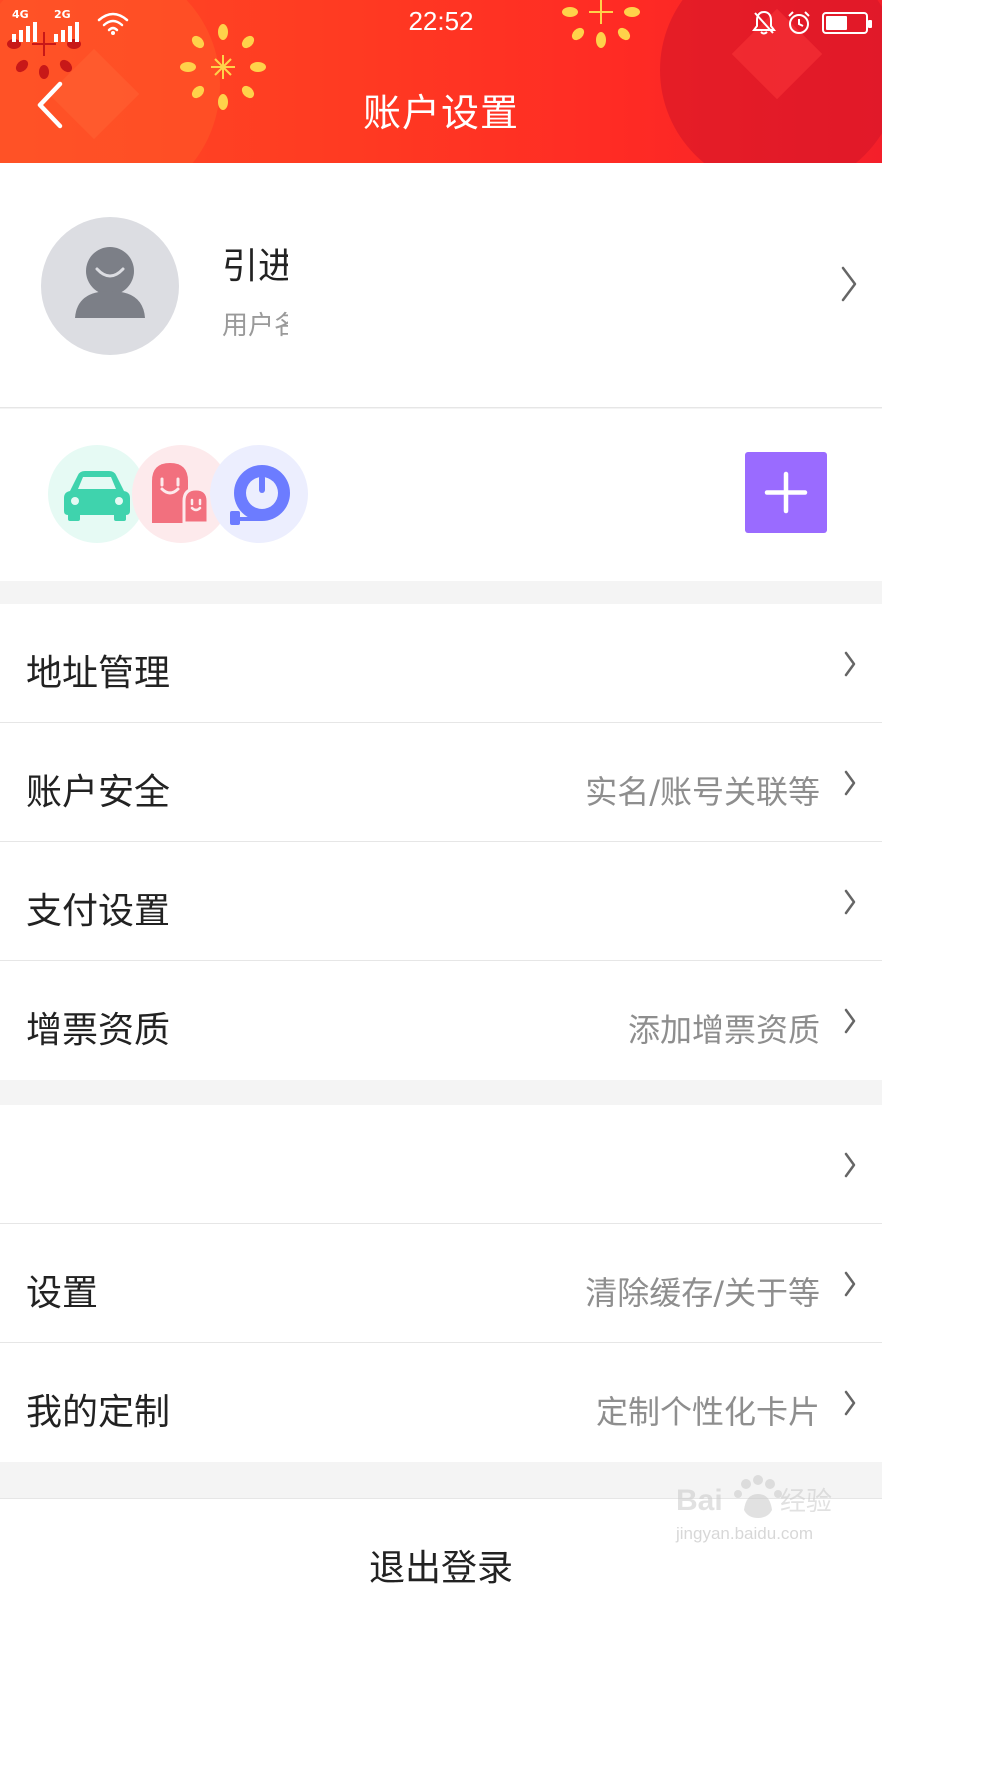 This screenshot has width=1000, height=1778. Describe the element at coordinates (441, 81) in the screenshot. I see `header-bar: 4G 2G 22:52 账户设置` at that location.